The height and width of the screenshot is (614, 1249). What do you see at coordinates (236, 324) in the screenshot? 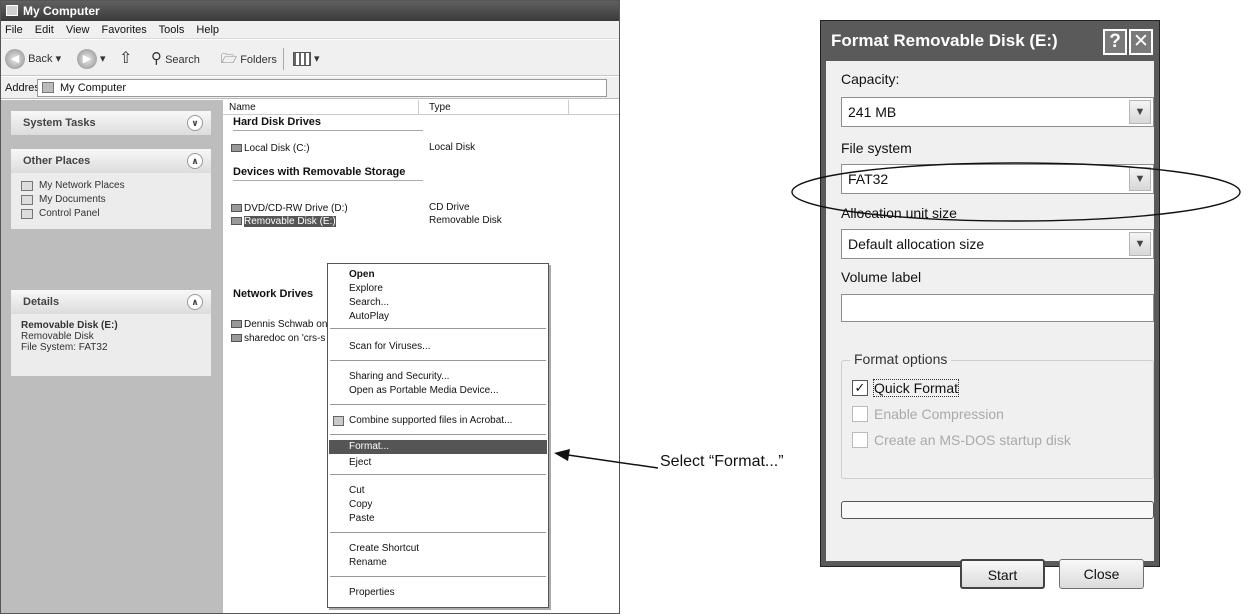
I see `network-drive-icon` at bounding box center [236, 324].